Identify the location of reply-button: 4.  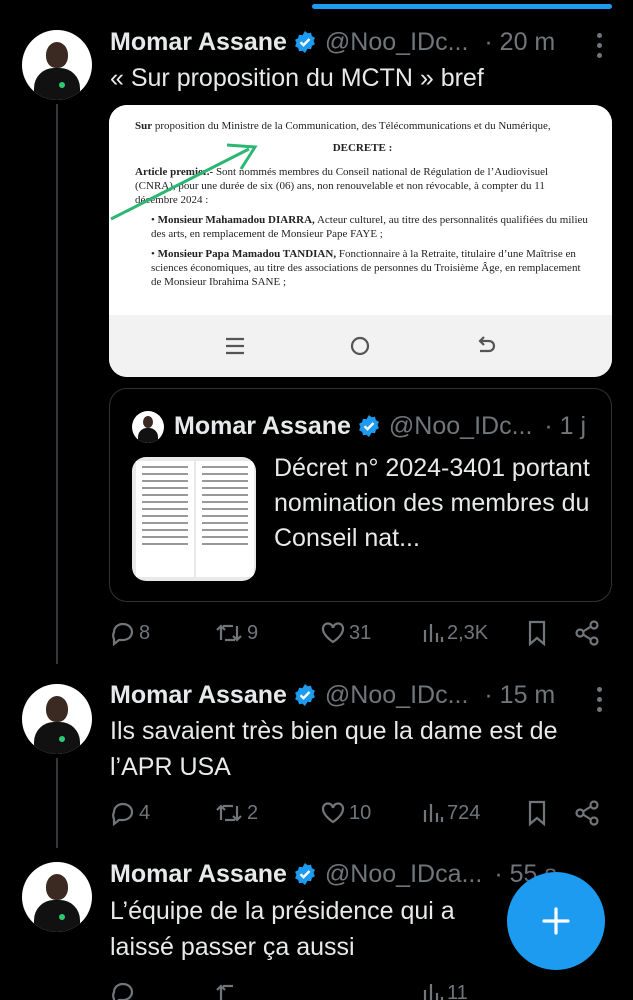
(130, 813).